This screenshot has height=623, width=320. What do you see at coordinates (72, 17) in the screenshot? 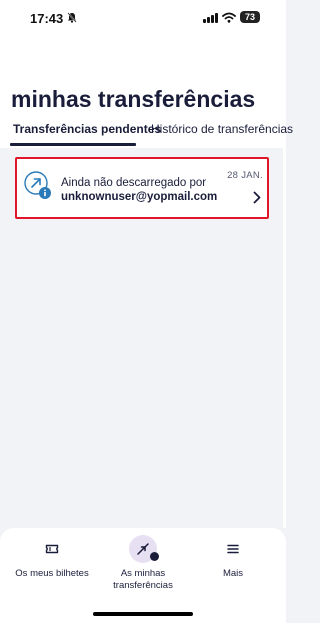
I see `bell-muted-icon` at bounding box center [72, 17].